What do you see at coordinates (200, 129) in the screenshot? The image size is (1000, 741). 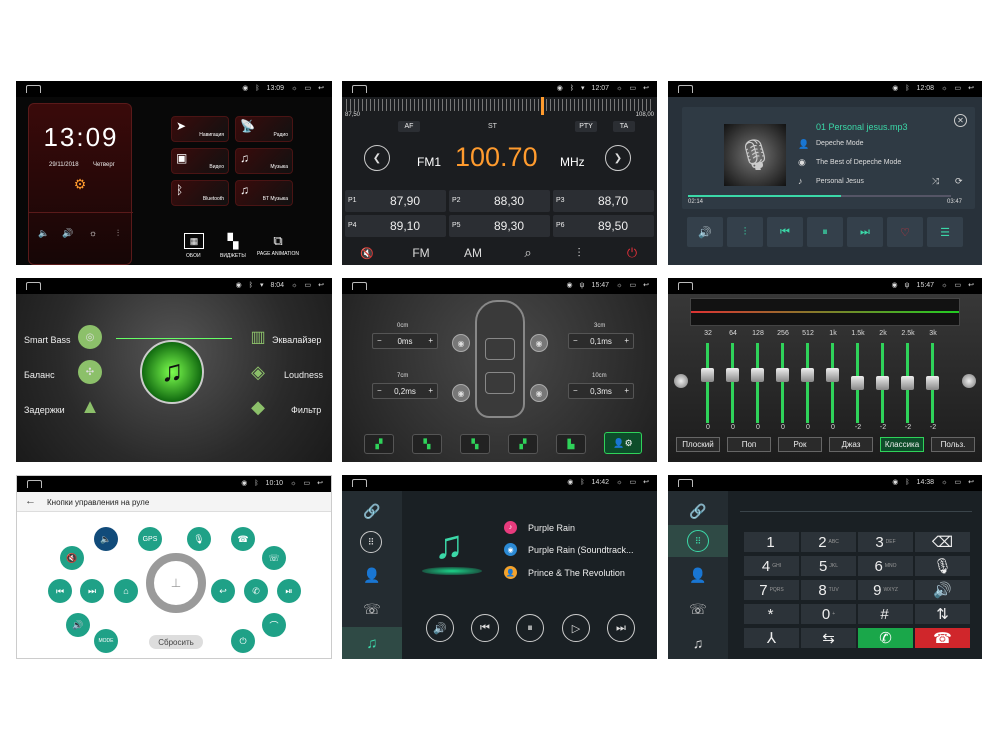 I see `tile-navigation: ➤ Навигация` at bounding box center [200, 129].